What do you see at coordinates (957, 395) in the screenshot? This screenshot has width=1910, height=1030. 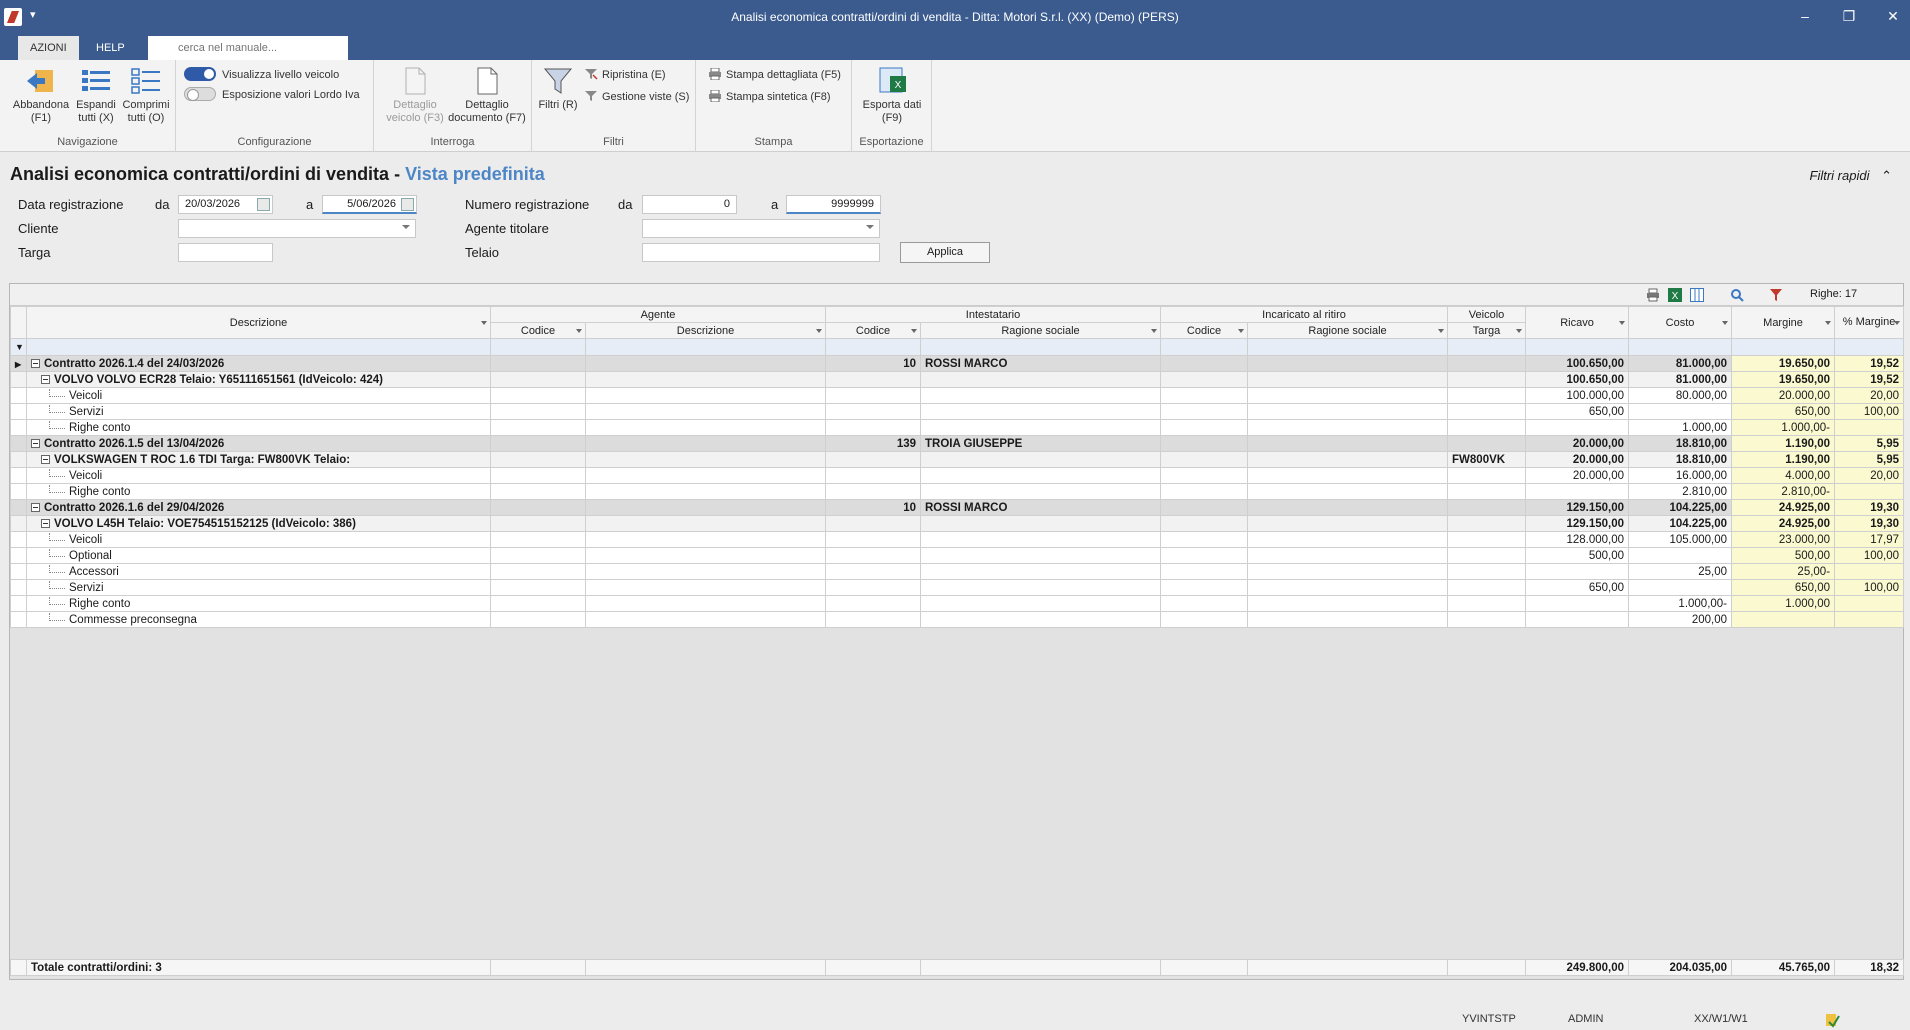 I see `detail-row: Veicoli 100.000,00 80.000,00 20.000,00 20,00` at bounding box center [957, 395].